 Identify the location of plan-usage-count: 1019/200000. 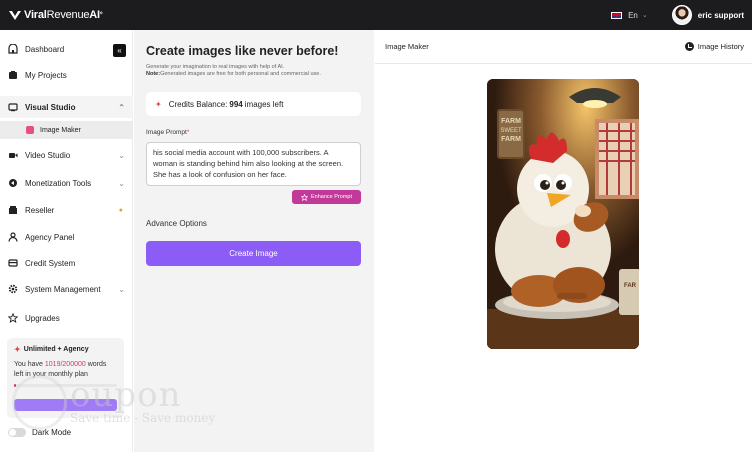
(65, 364).